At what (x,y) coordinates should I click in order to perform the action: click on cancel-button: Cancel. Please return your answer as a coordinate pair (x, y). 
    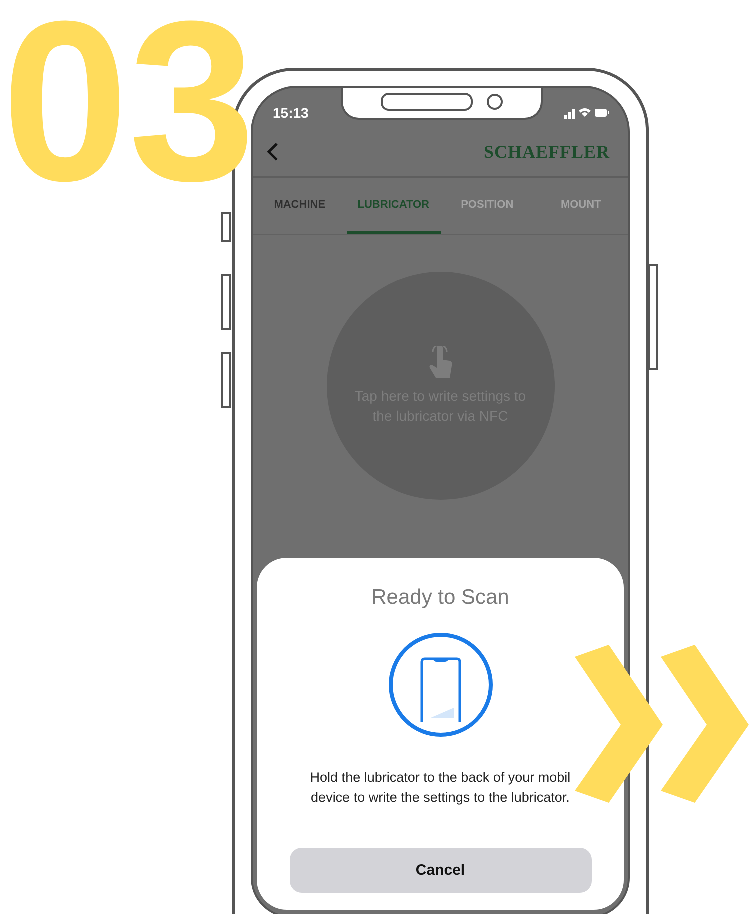
    Looking at the image, I should click on (441, 870).